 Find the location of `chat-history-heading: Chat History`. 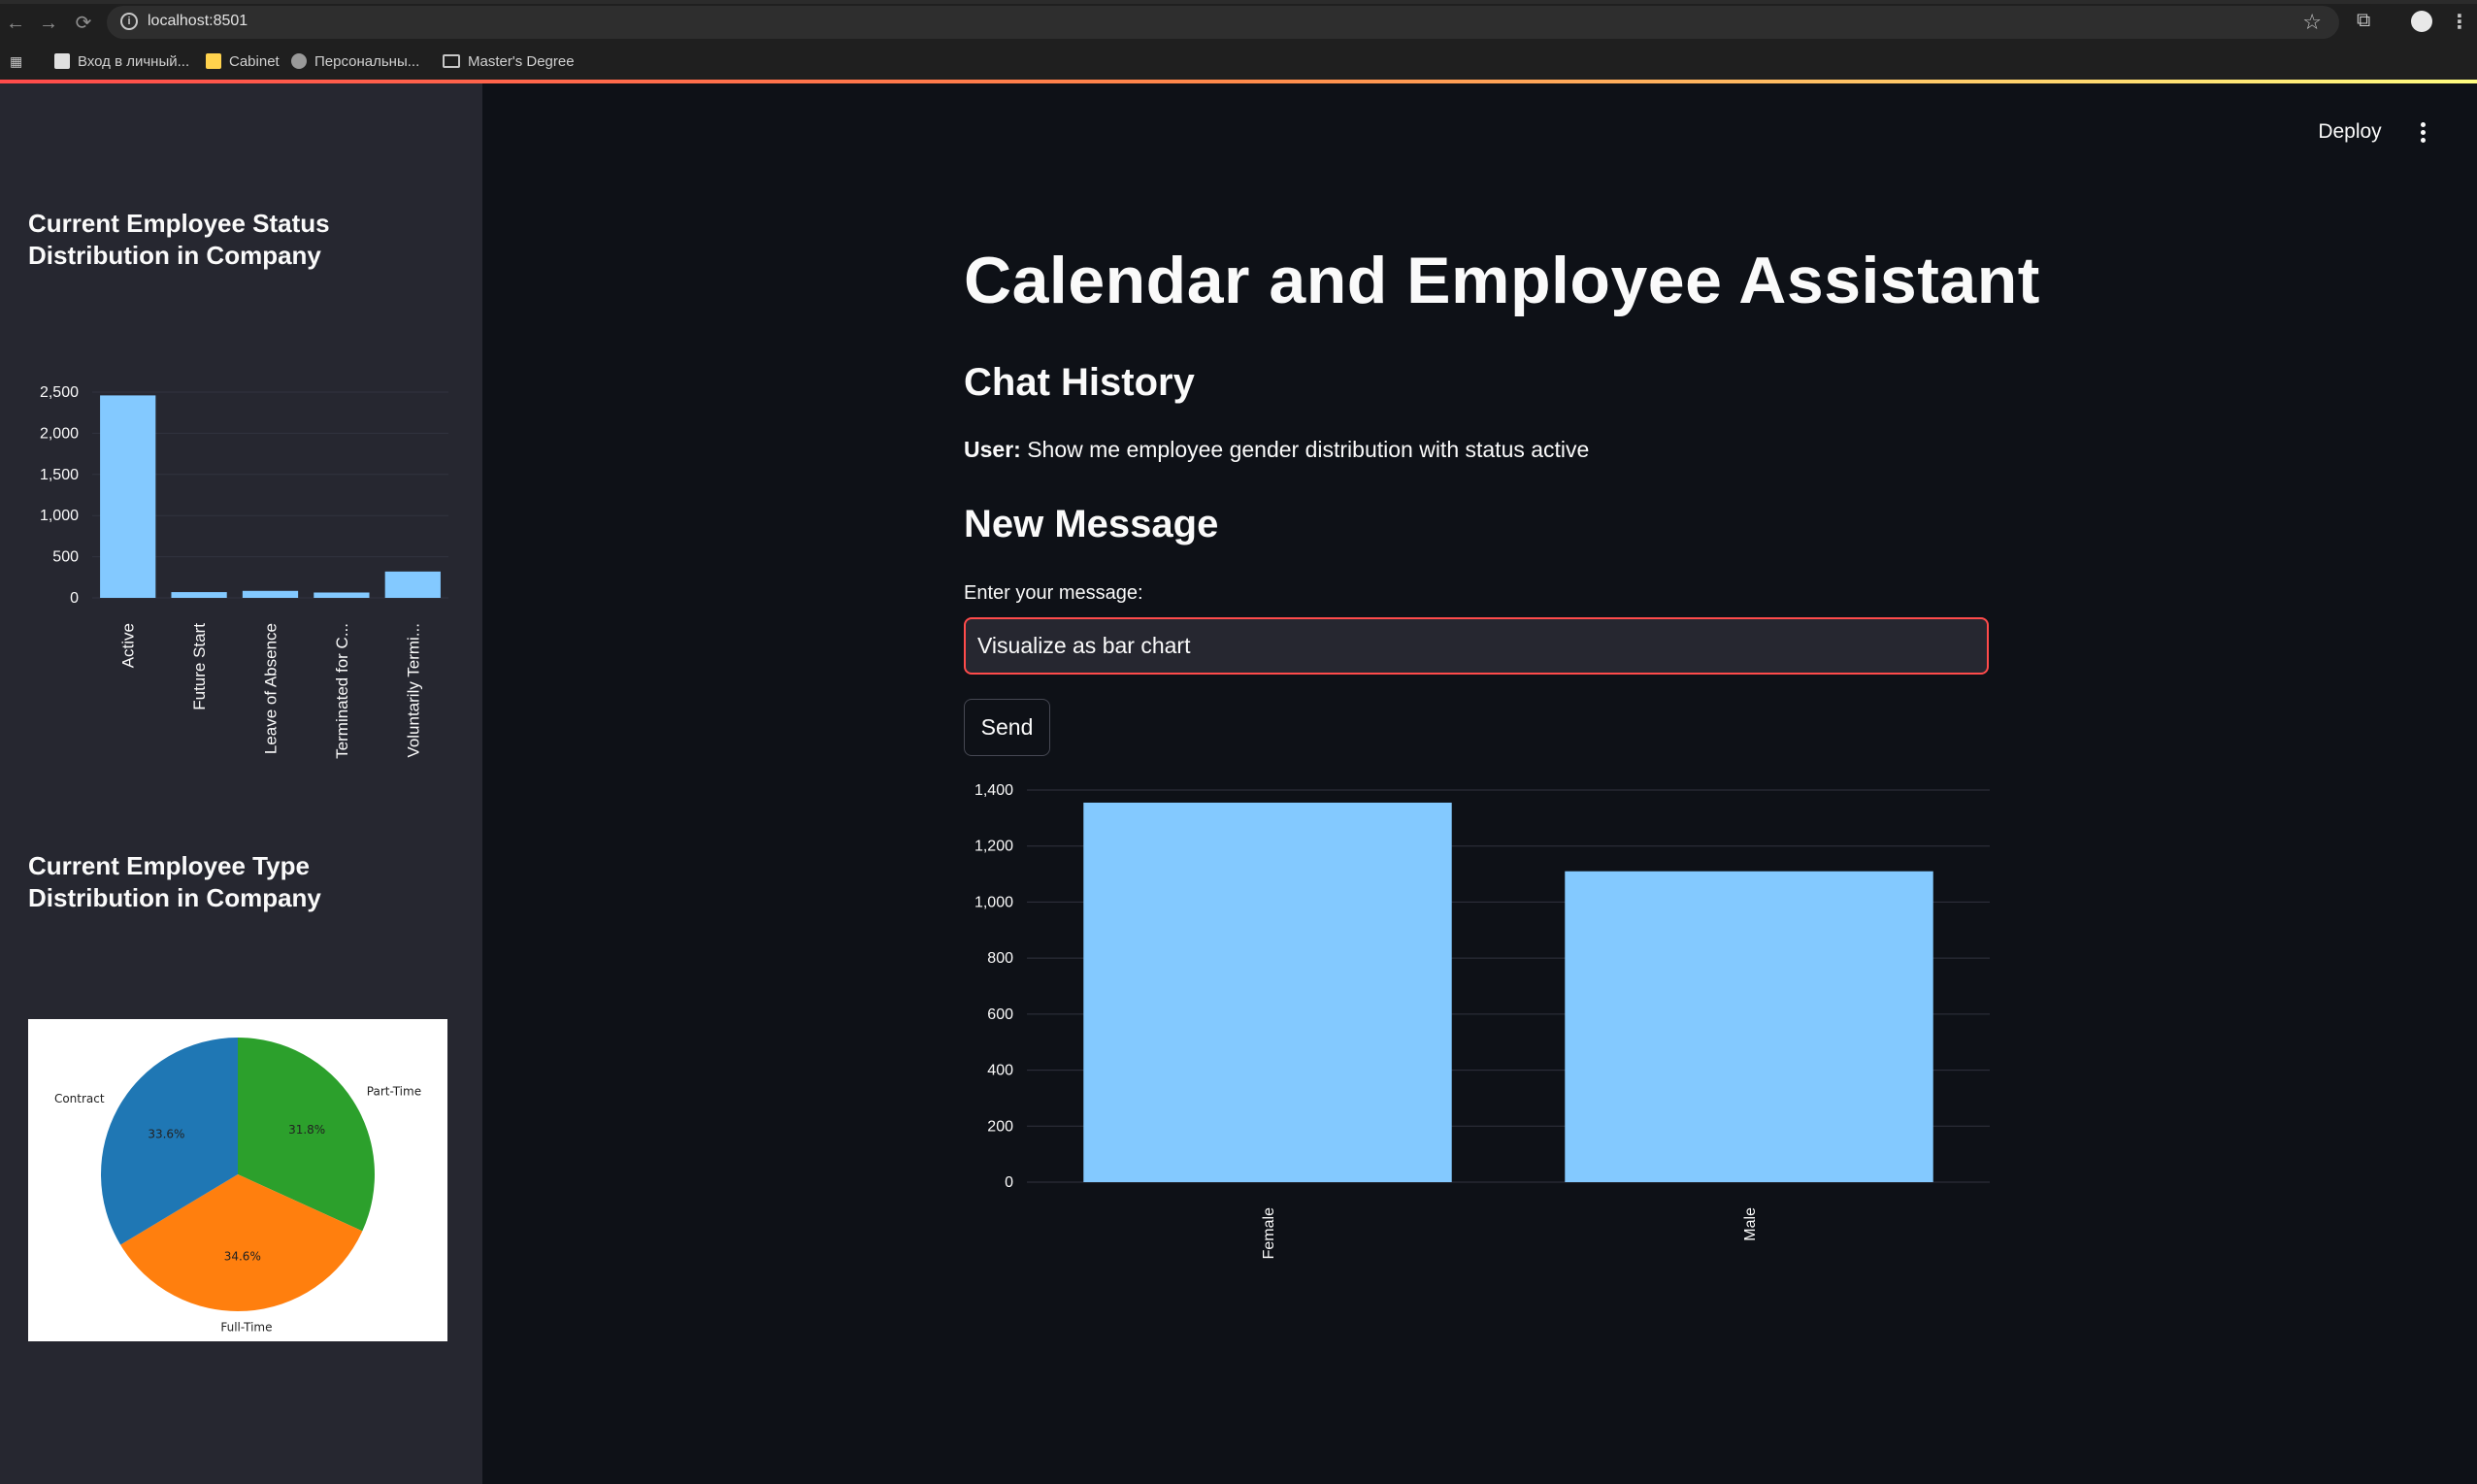

chat-history-heading: Chat History is located at coordinates (1079, 382).